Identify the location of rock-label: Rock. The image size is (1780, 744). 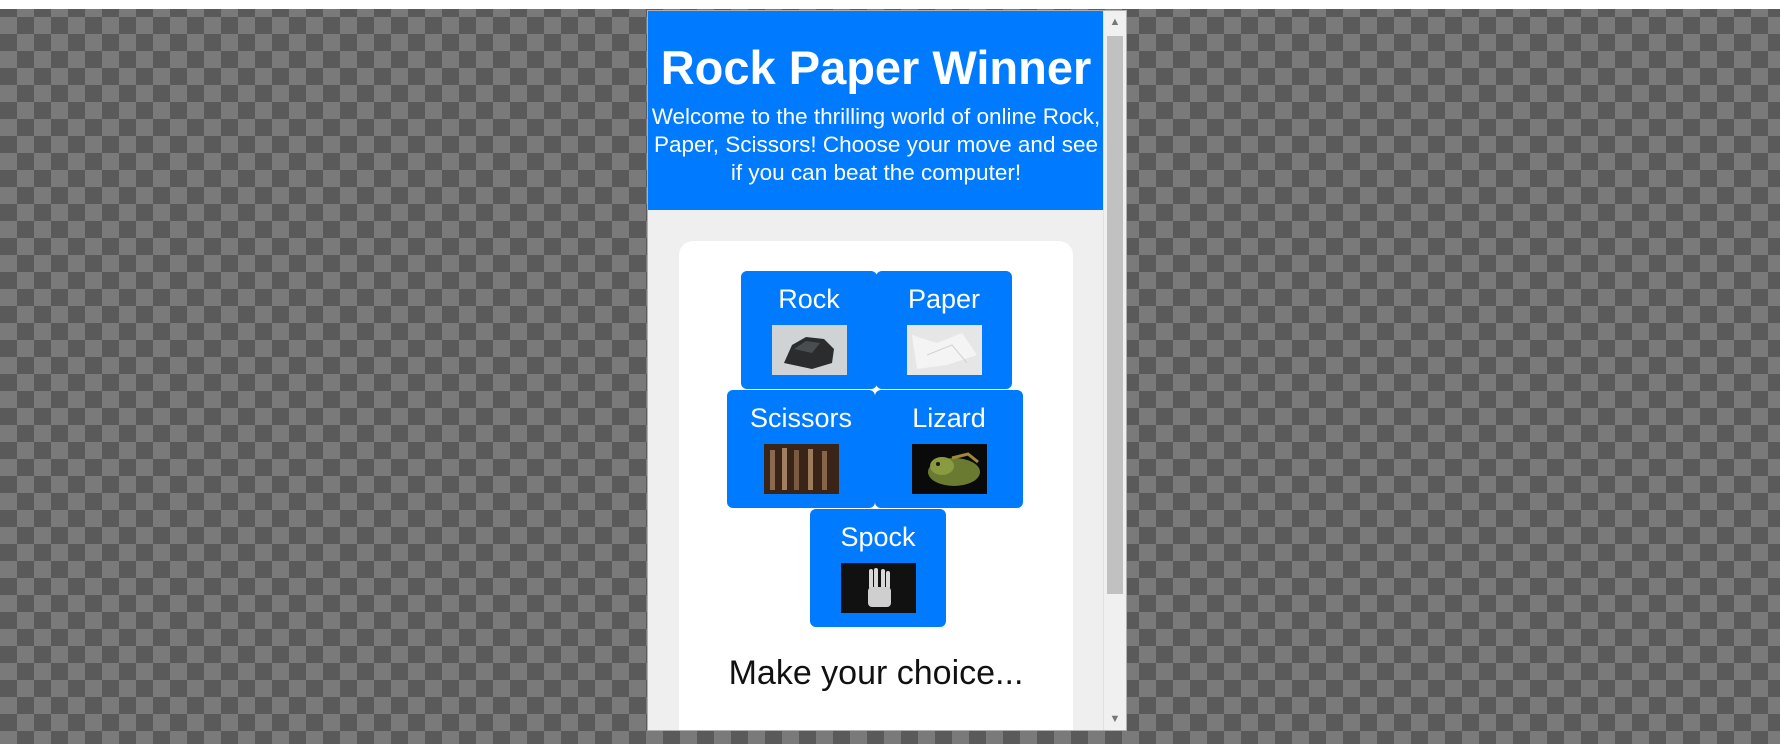
(809, 299).